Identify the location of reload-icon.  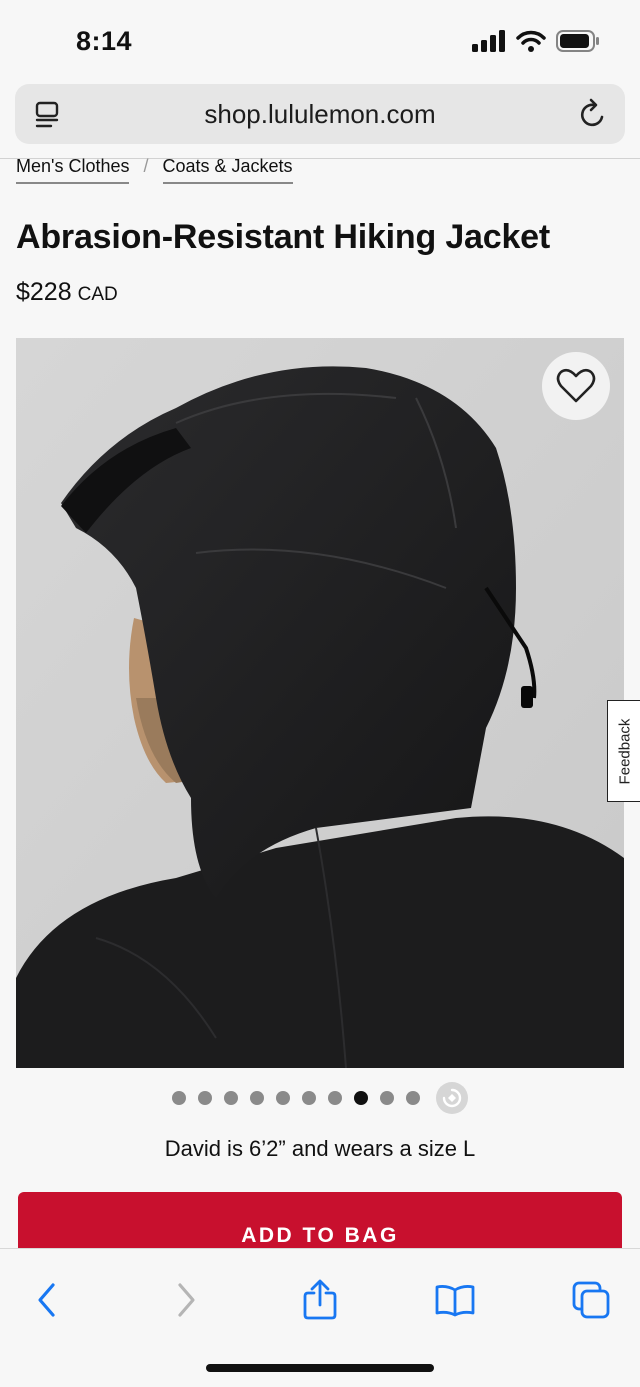
(593, 116).